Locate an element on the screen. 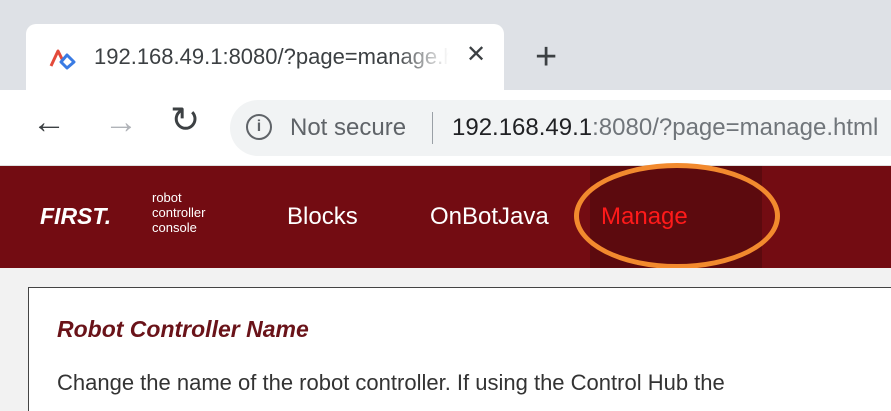  logo-subtitle-line: robot is located at coordinates (167, 197).